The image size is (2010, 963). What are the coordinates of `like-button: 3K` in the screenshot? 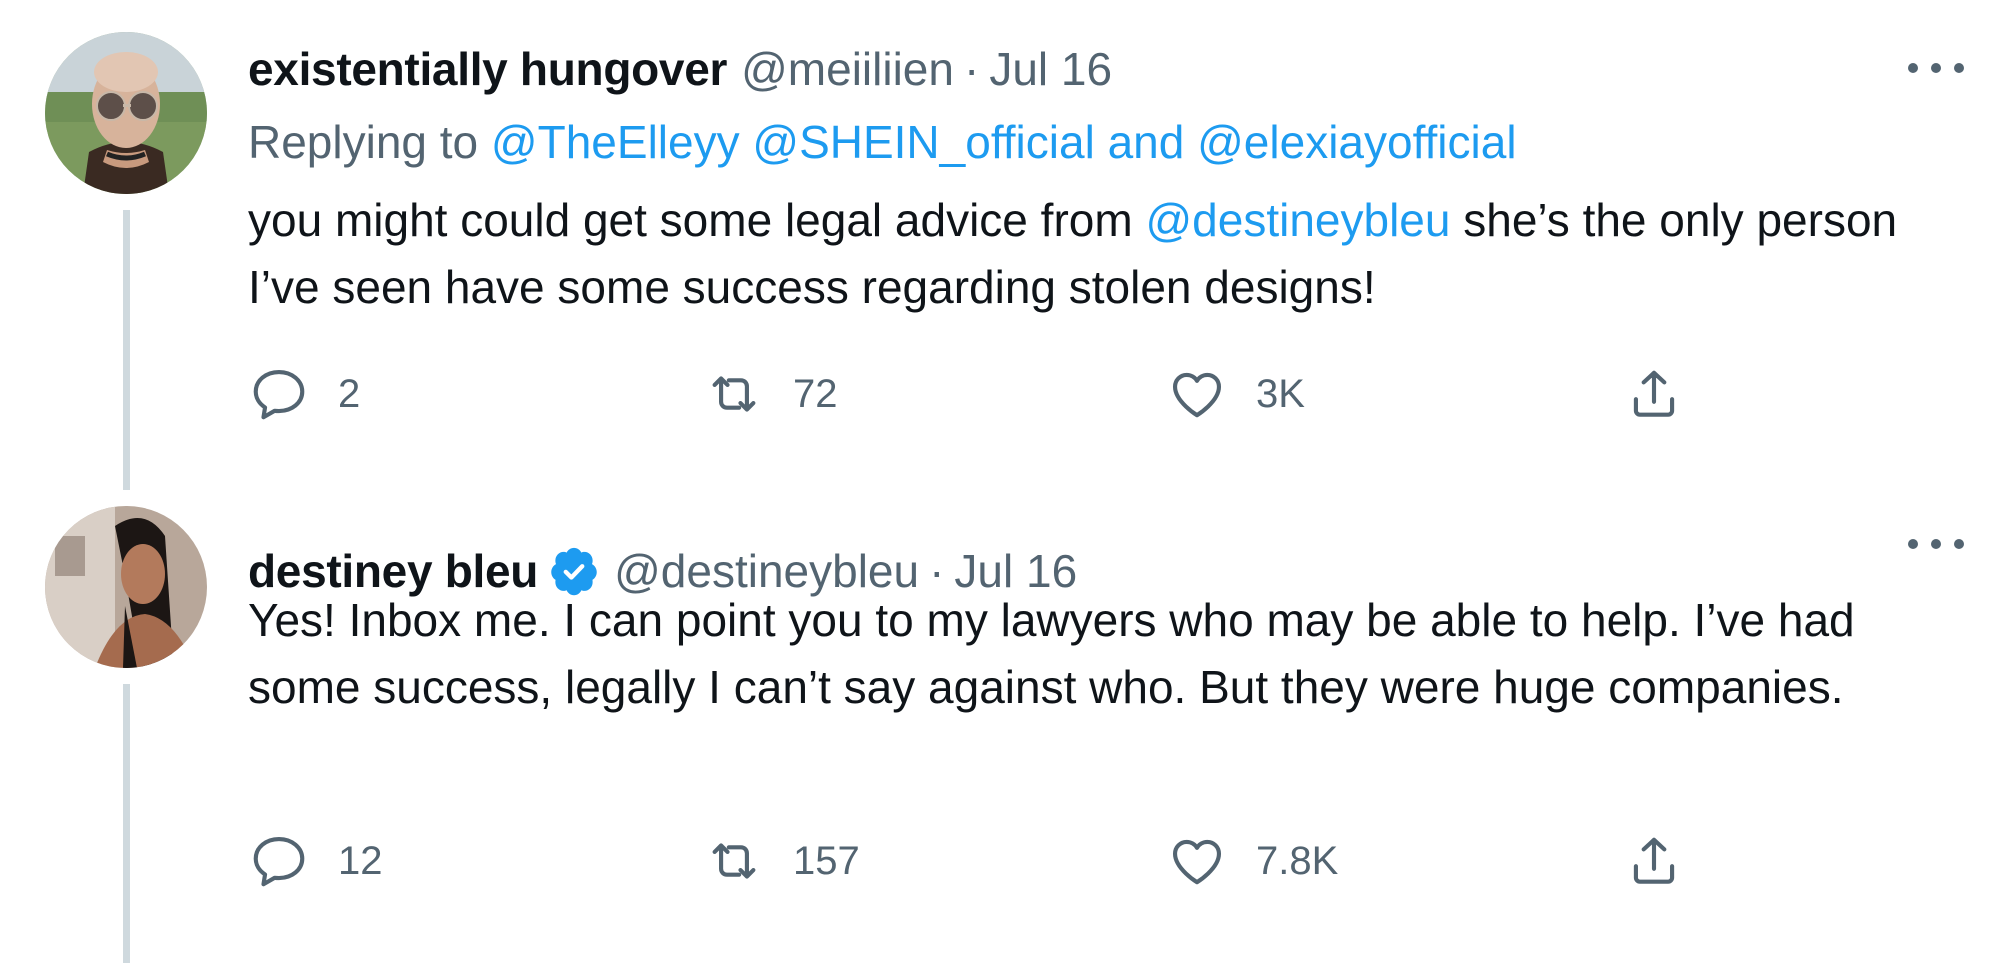 It's located at (1235, 394).